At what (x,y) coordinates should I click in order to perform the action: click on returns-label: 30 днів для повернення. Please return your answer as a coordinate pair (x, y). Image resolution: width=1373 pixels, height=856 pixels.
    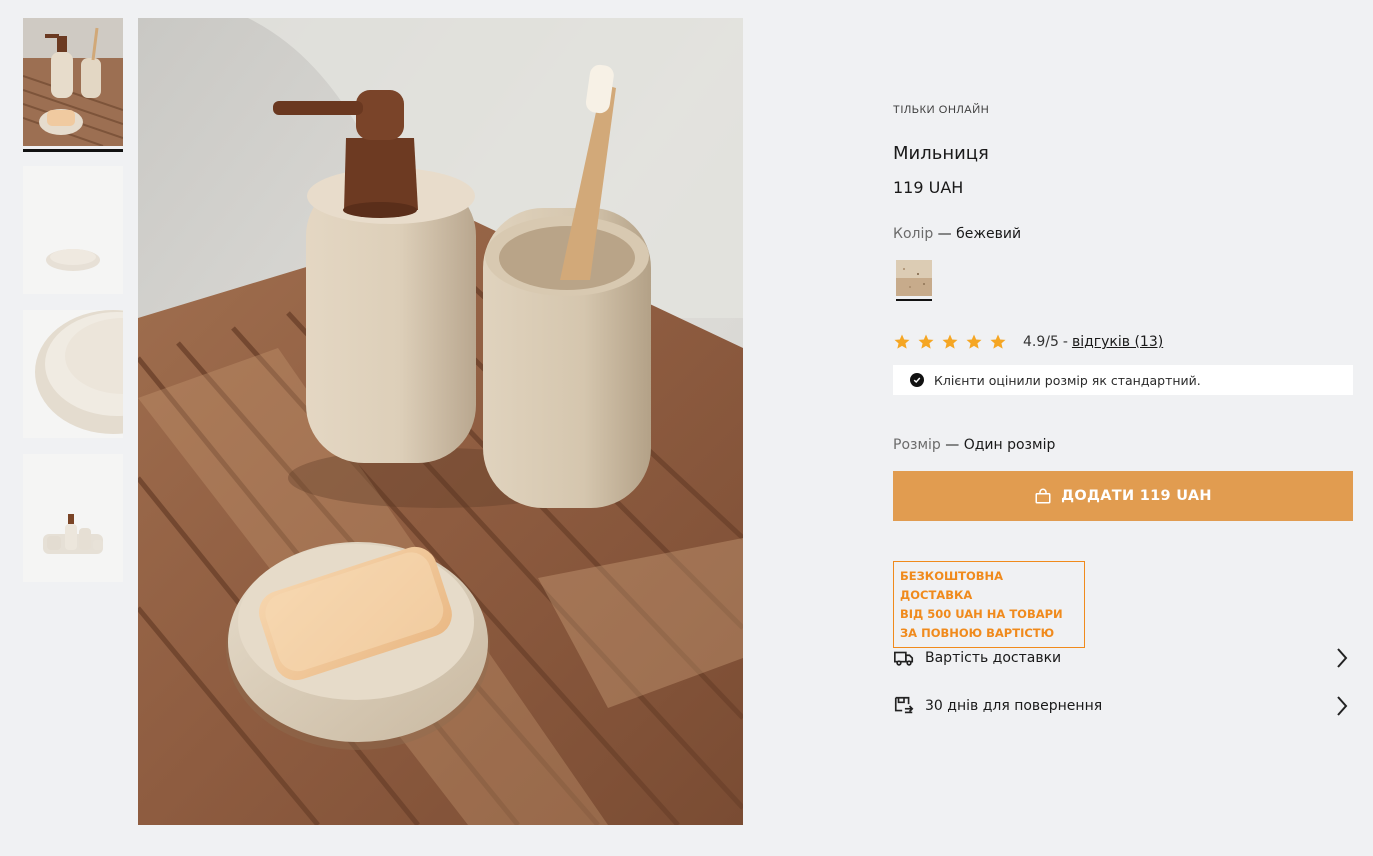
    Looking at the image, I should click on (1014, 706).